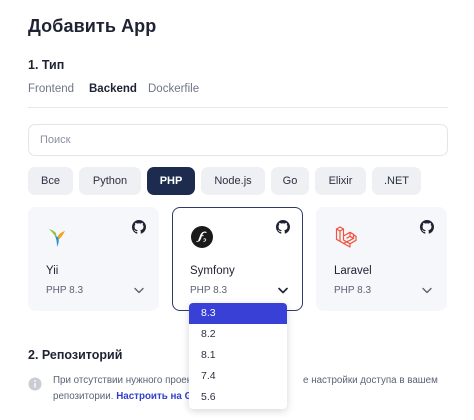 The width and height of the screenshot is (474, 420). What do you see at coordinates (51, 89) in the screenshot?
I see `tab-frontend: Frontend` at bounding box center [51, 89].